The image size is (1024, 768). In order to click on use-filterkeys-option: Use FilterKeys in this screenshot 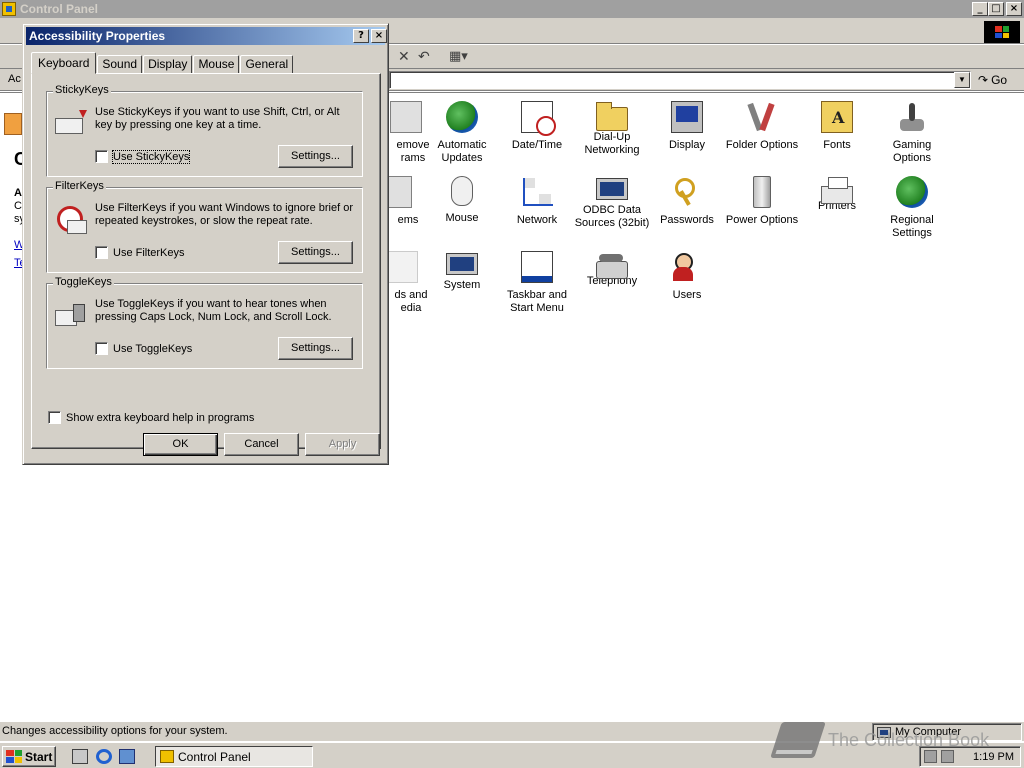, I will do `click(140, 252)`.